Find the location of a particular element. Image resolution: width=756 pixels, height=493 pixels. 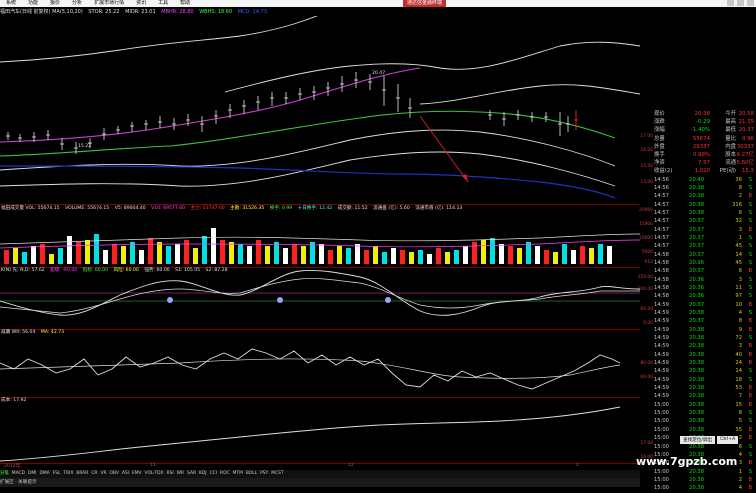

cost-panel: 成本: 17.92 17.00 16.00 is located at coordinates (326, 430).